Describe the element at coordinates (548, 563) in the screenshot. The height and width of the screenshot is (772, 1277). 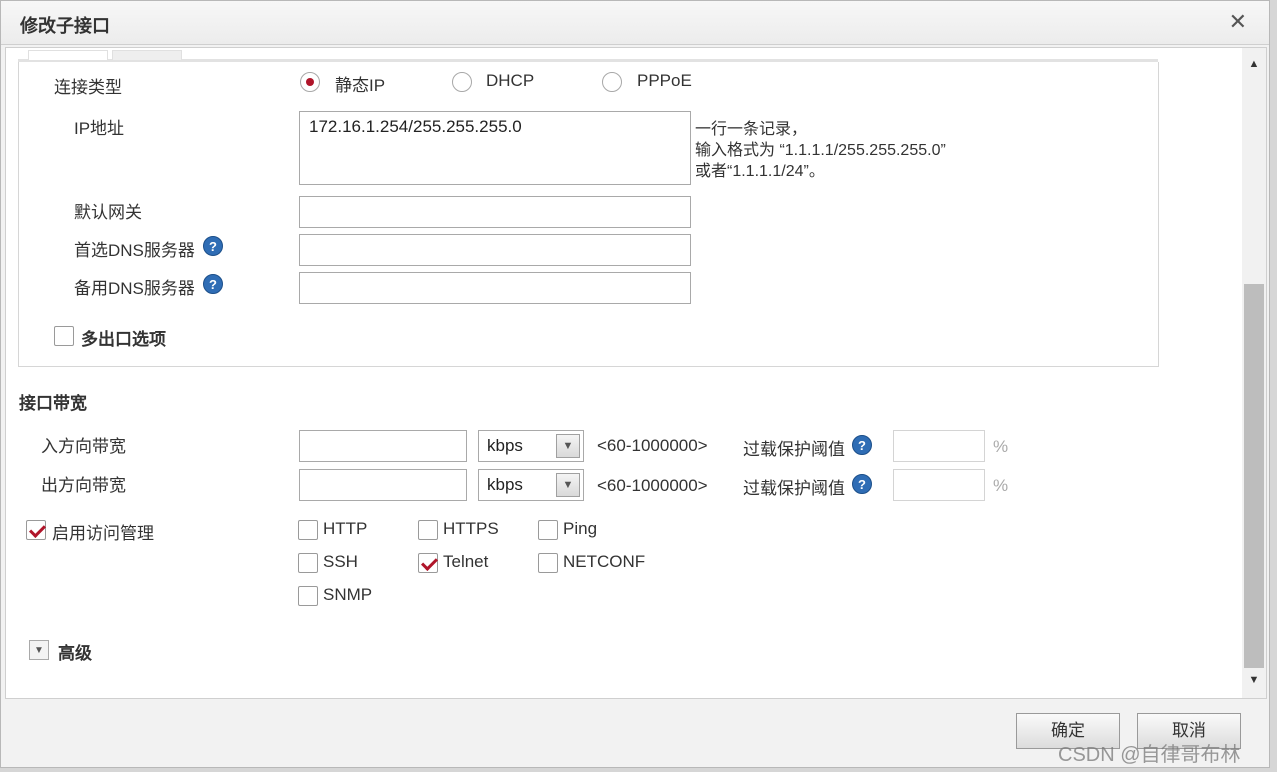
I see `netconf-checkbox` at that location.